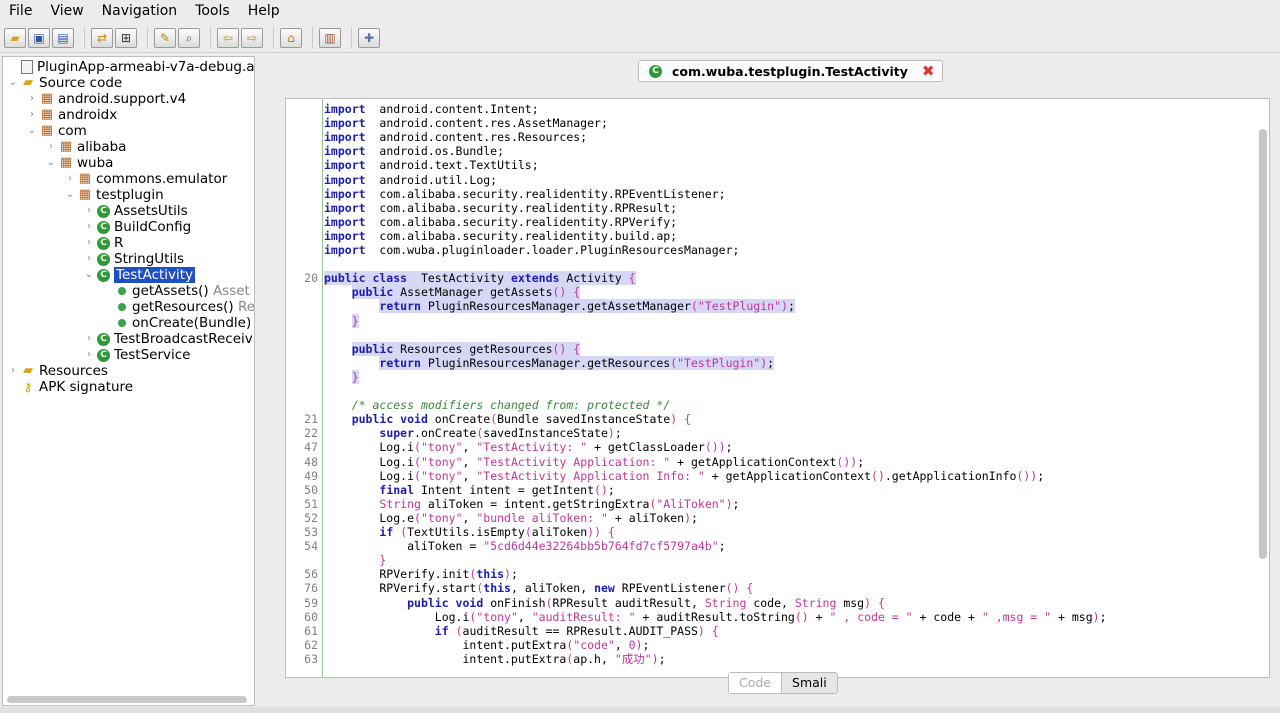  I want to click on grid-button: ⊞, so click(126, 37).